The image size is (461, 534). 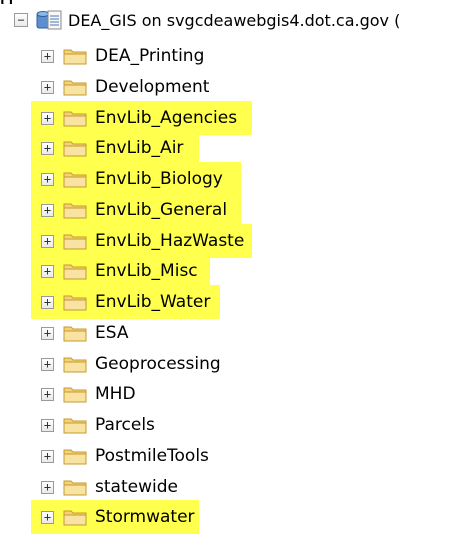 I want to click on tree-item-envlib-misc: + EnvLib_Misc, so click(x=120, y=271).